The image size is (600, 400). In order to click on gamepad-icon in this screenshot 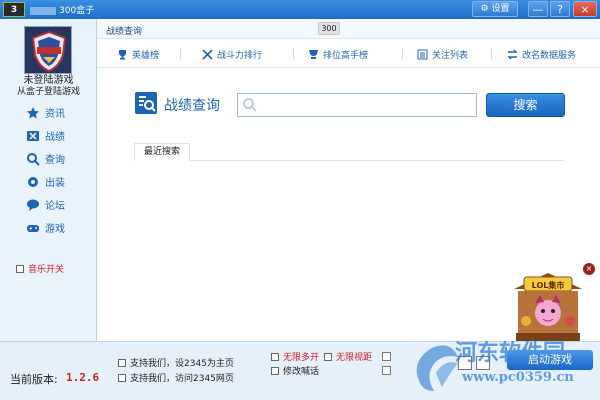, I will do `click(33, 228)`.